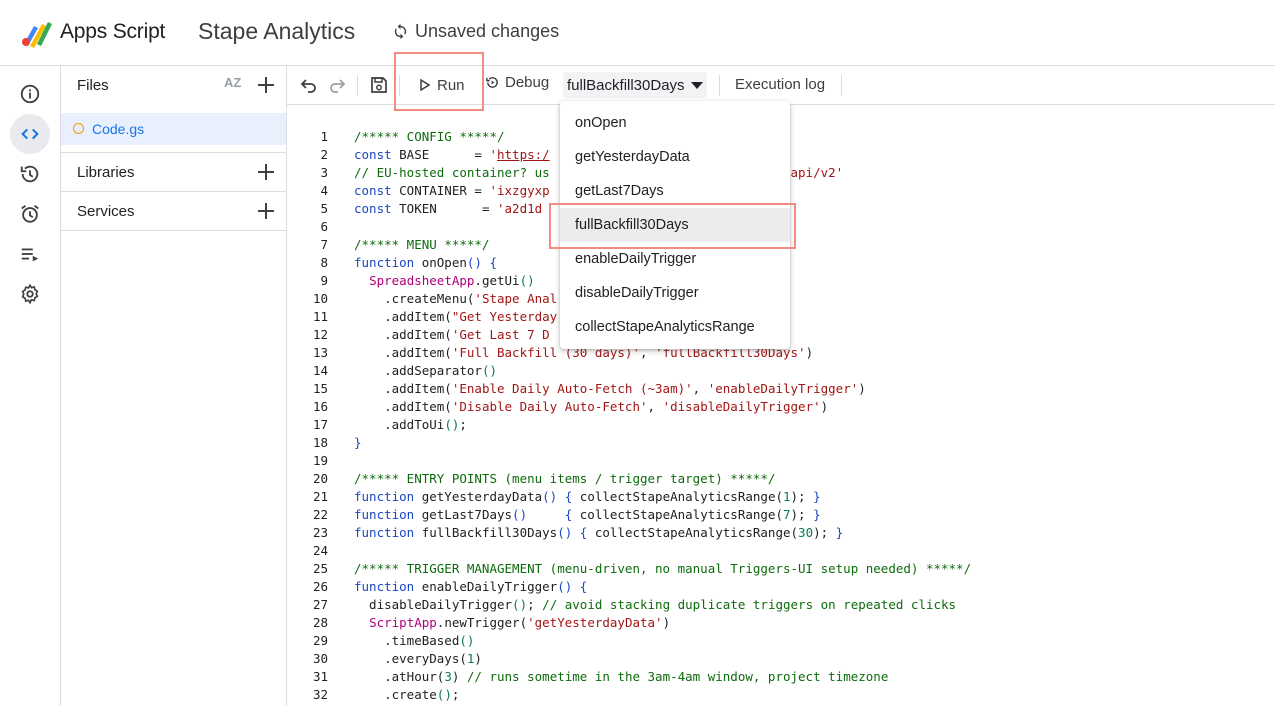  I want to click on dropdown-option-collectStapeAnalyticsRange: collectStapeAnalyticsRange, so click(675, 327).